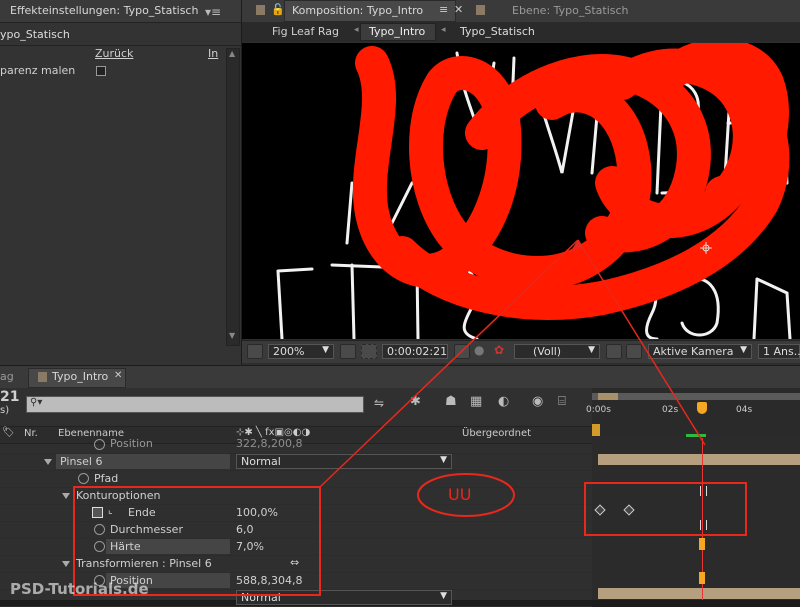 Image resolution: width=800 pixels, height=607 pixels. Describe the element at coordinates (400, 377) in the screenshot. I see `timeline-header: ag Typo_Intro ✕` at that location.